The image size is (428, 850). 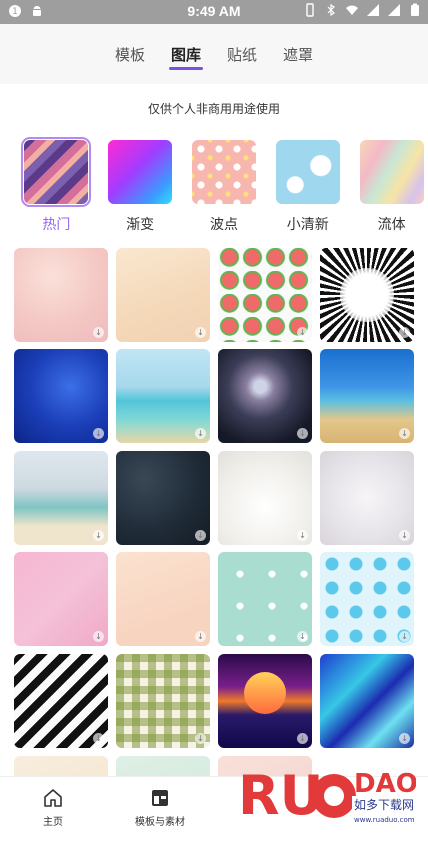 I want to click on tab-templates: 模板, so click(x=130, y=54).